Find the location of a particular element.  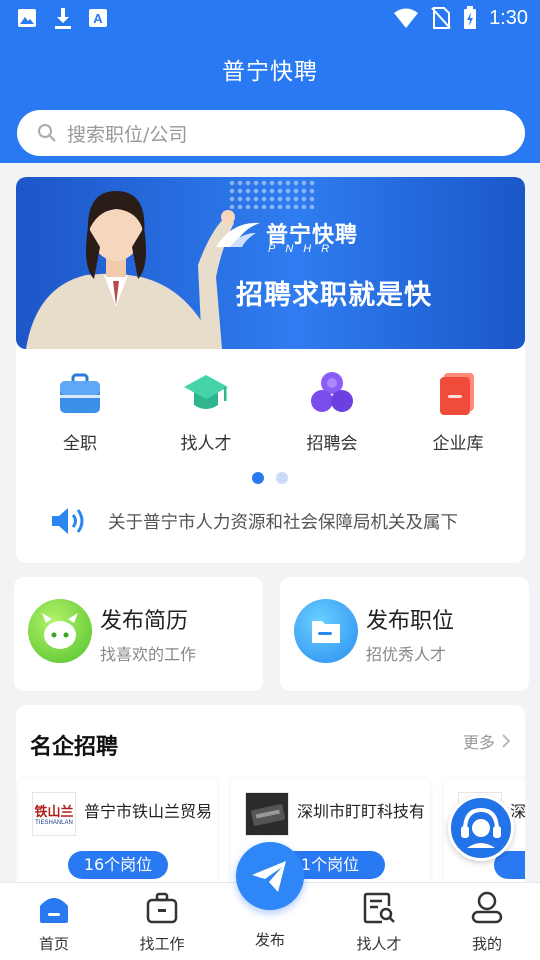

category-fulltime: 全职 is located at coordinates (80, 411).